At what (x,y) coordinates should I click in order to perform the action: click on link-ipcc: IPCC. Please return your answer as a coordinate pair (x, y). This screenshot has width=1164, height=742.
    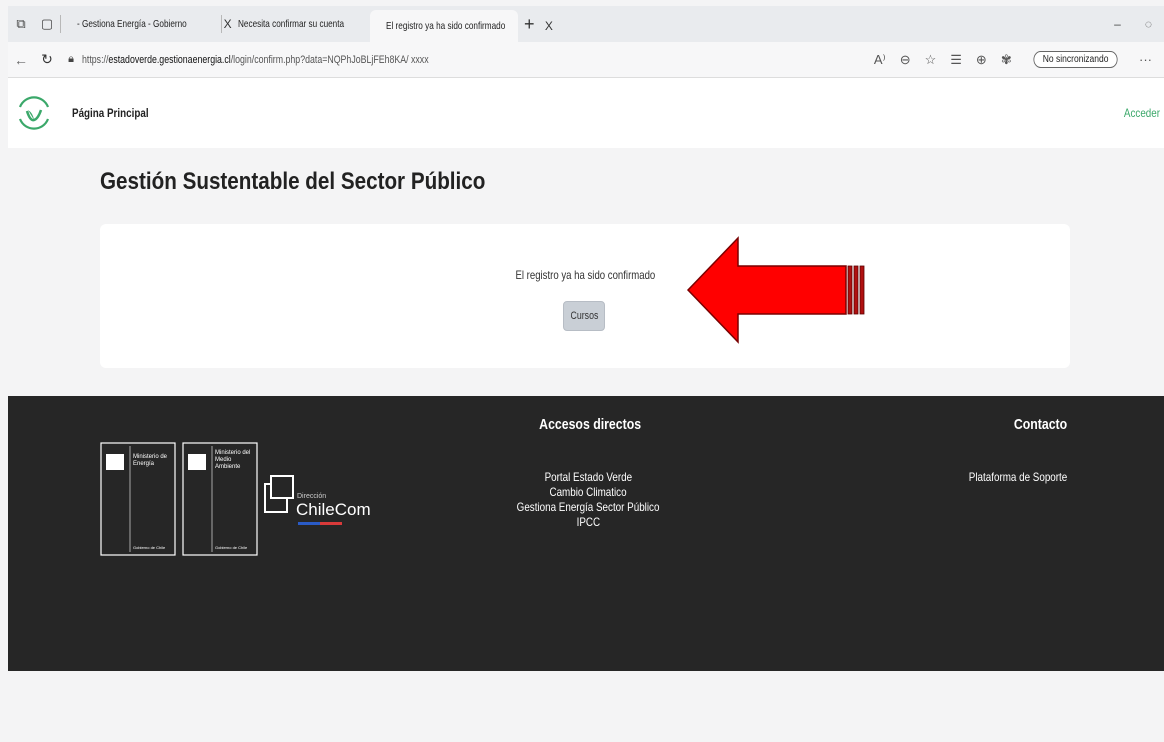
    Looking at the image, I should click on (588, 522).